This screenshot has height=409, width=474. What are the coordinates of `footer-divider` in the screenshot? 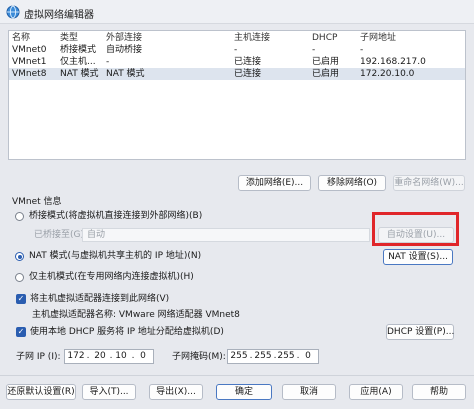 It's located at (237, 375).